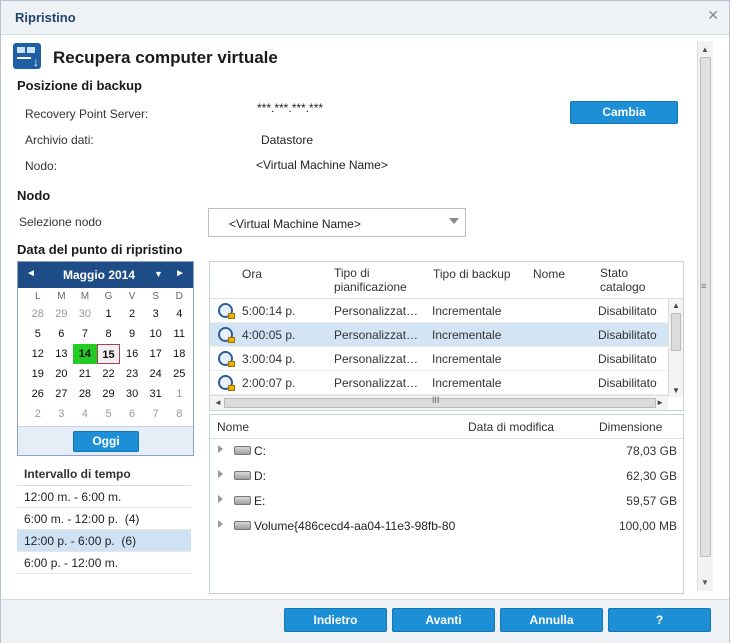  What do you see at coordinates (269, 383) in the screenshot?
I see `cell-time: 2:00:07 p.` at bounding box center [269, 383].